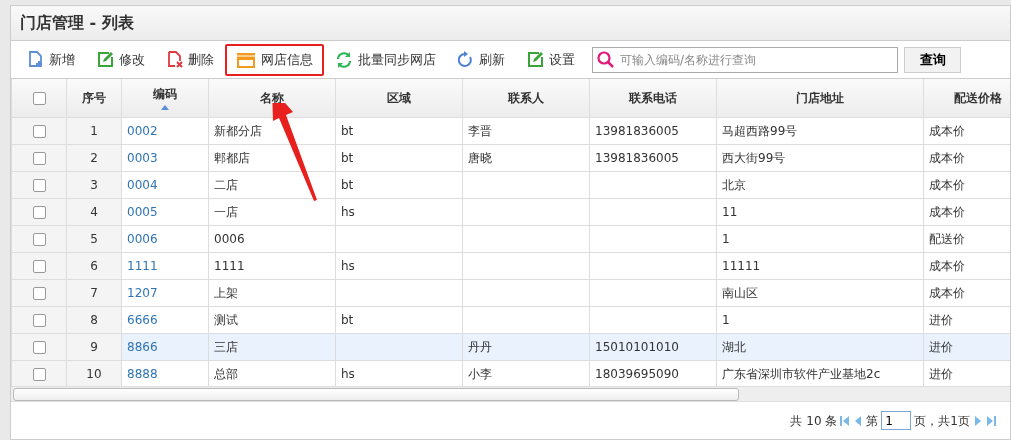 This screenshot has width=1011, height=440. I want to click on table-cell: 15010101010, so click(653, 346).